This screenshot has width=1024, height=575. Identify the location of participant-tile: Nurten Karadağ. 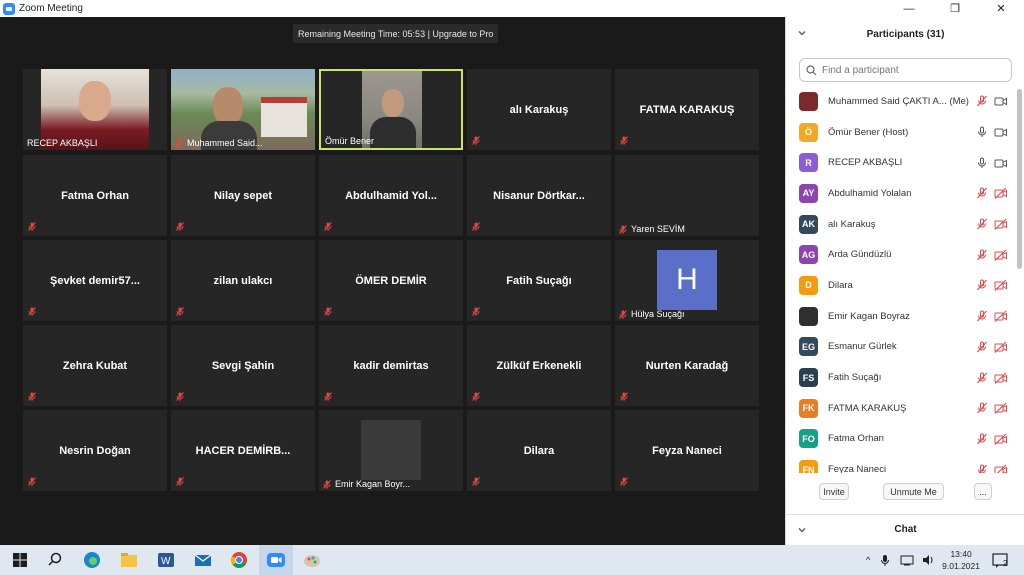
(687, 365).